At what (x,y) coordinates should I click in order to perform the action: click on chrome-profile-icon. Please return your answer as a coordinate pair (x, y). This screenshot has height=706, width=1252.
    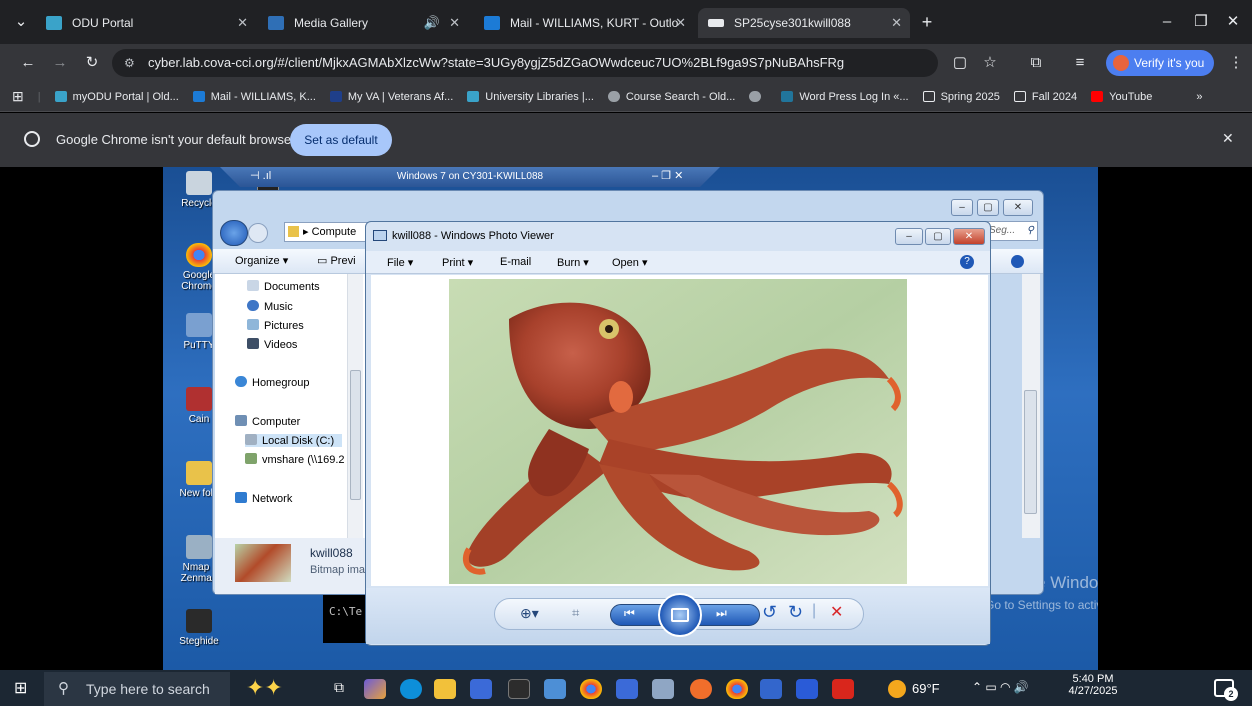
    Looking at the image, I should click on (737, 689).